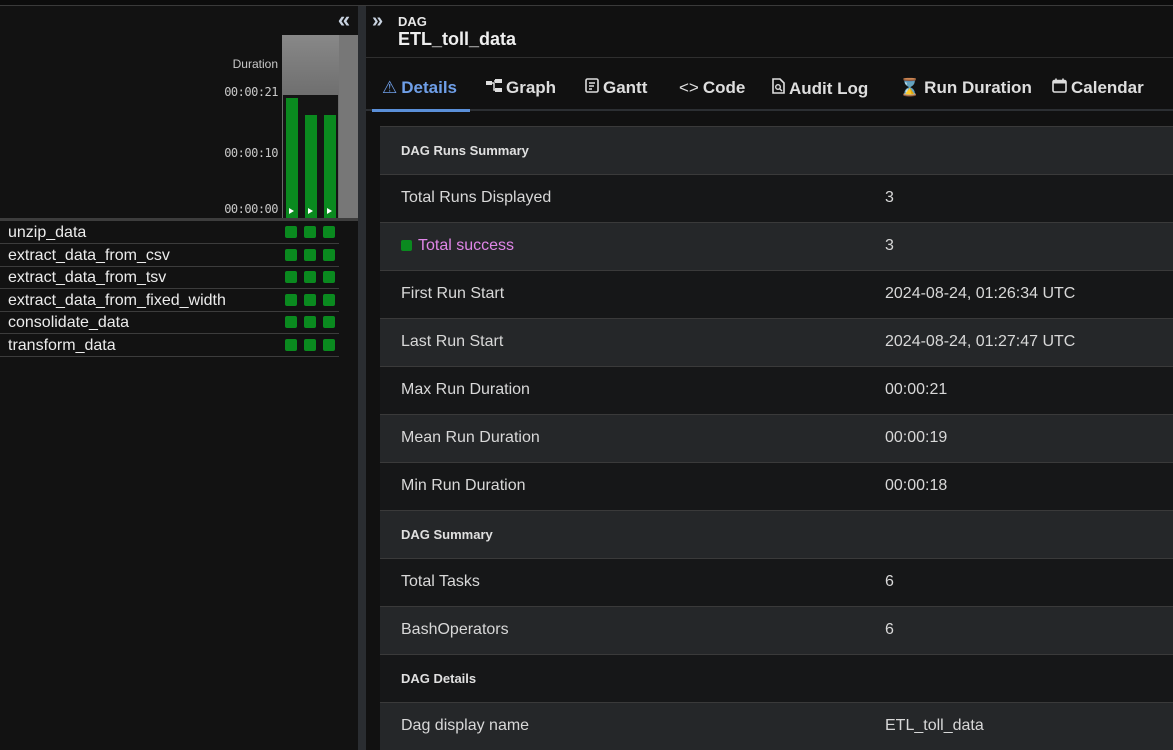 Image resolution: width=1173 pixels, height=750 pixels. Describe the element at coordinates (406, 245) in the screenshot. I see `success-status-icon` at that location.